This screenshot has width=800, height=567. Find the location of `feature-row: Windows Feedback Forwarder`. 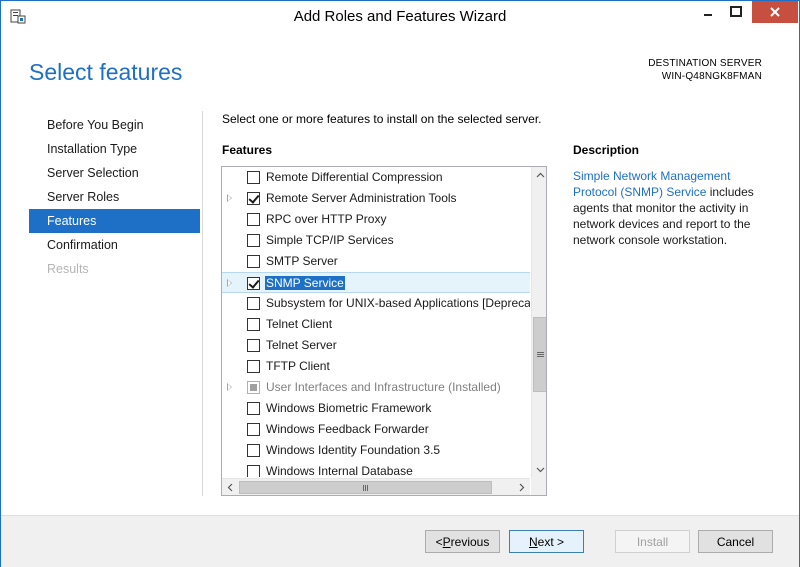

feature-row: Windows Feedback Forwarder is located at coordinates (376, 429).